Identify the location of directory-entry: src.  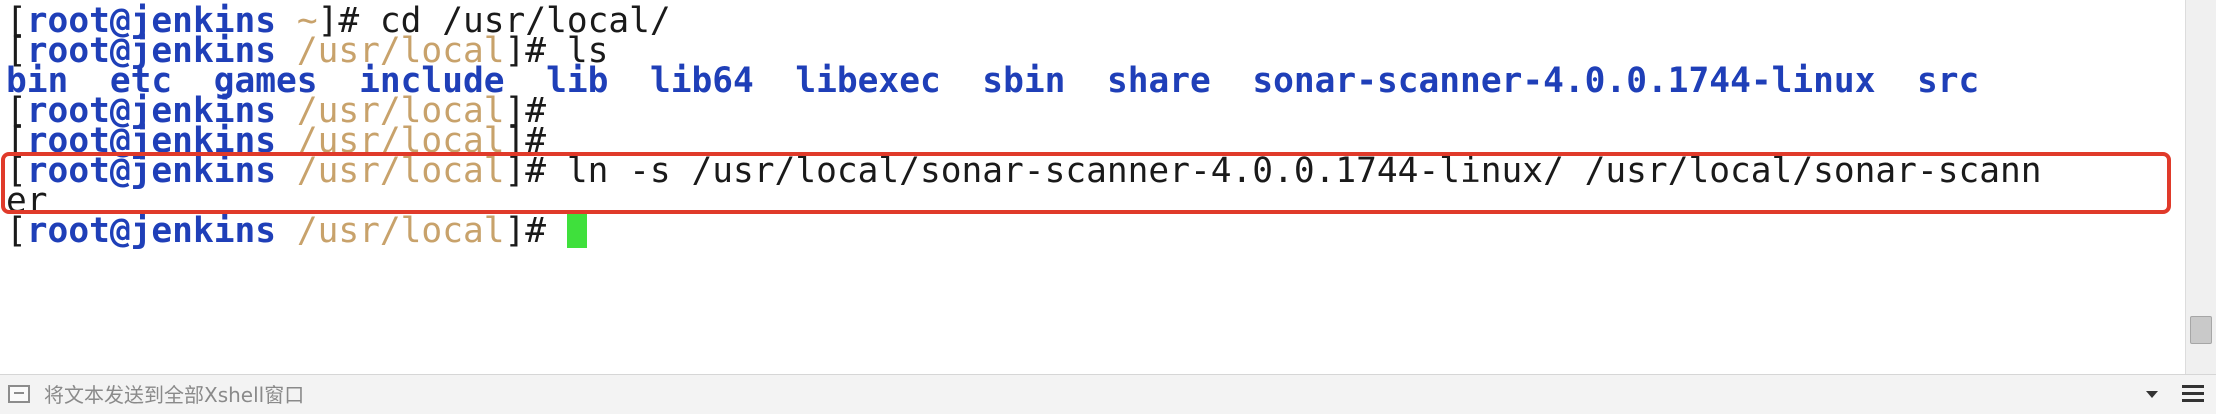
(1948, 81).